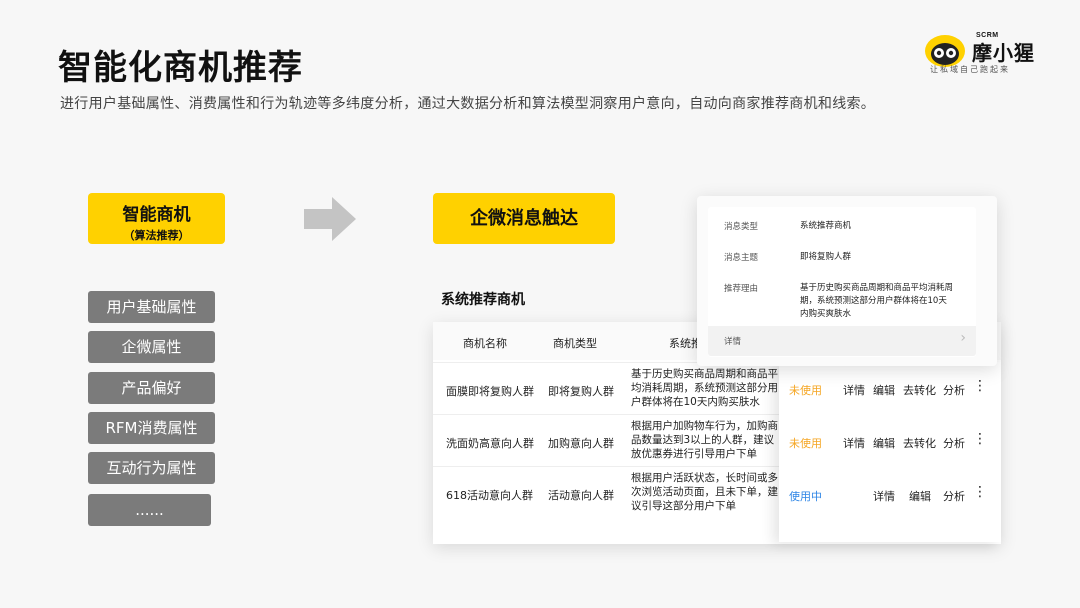 This screenshot has width=1080, height=608. What do you see at coordinates (490, 391) in the screenshot?
I see `row-name: 面膜即将复购人群` at bounding box center [490, 391].